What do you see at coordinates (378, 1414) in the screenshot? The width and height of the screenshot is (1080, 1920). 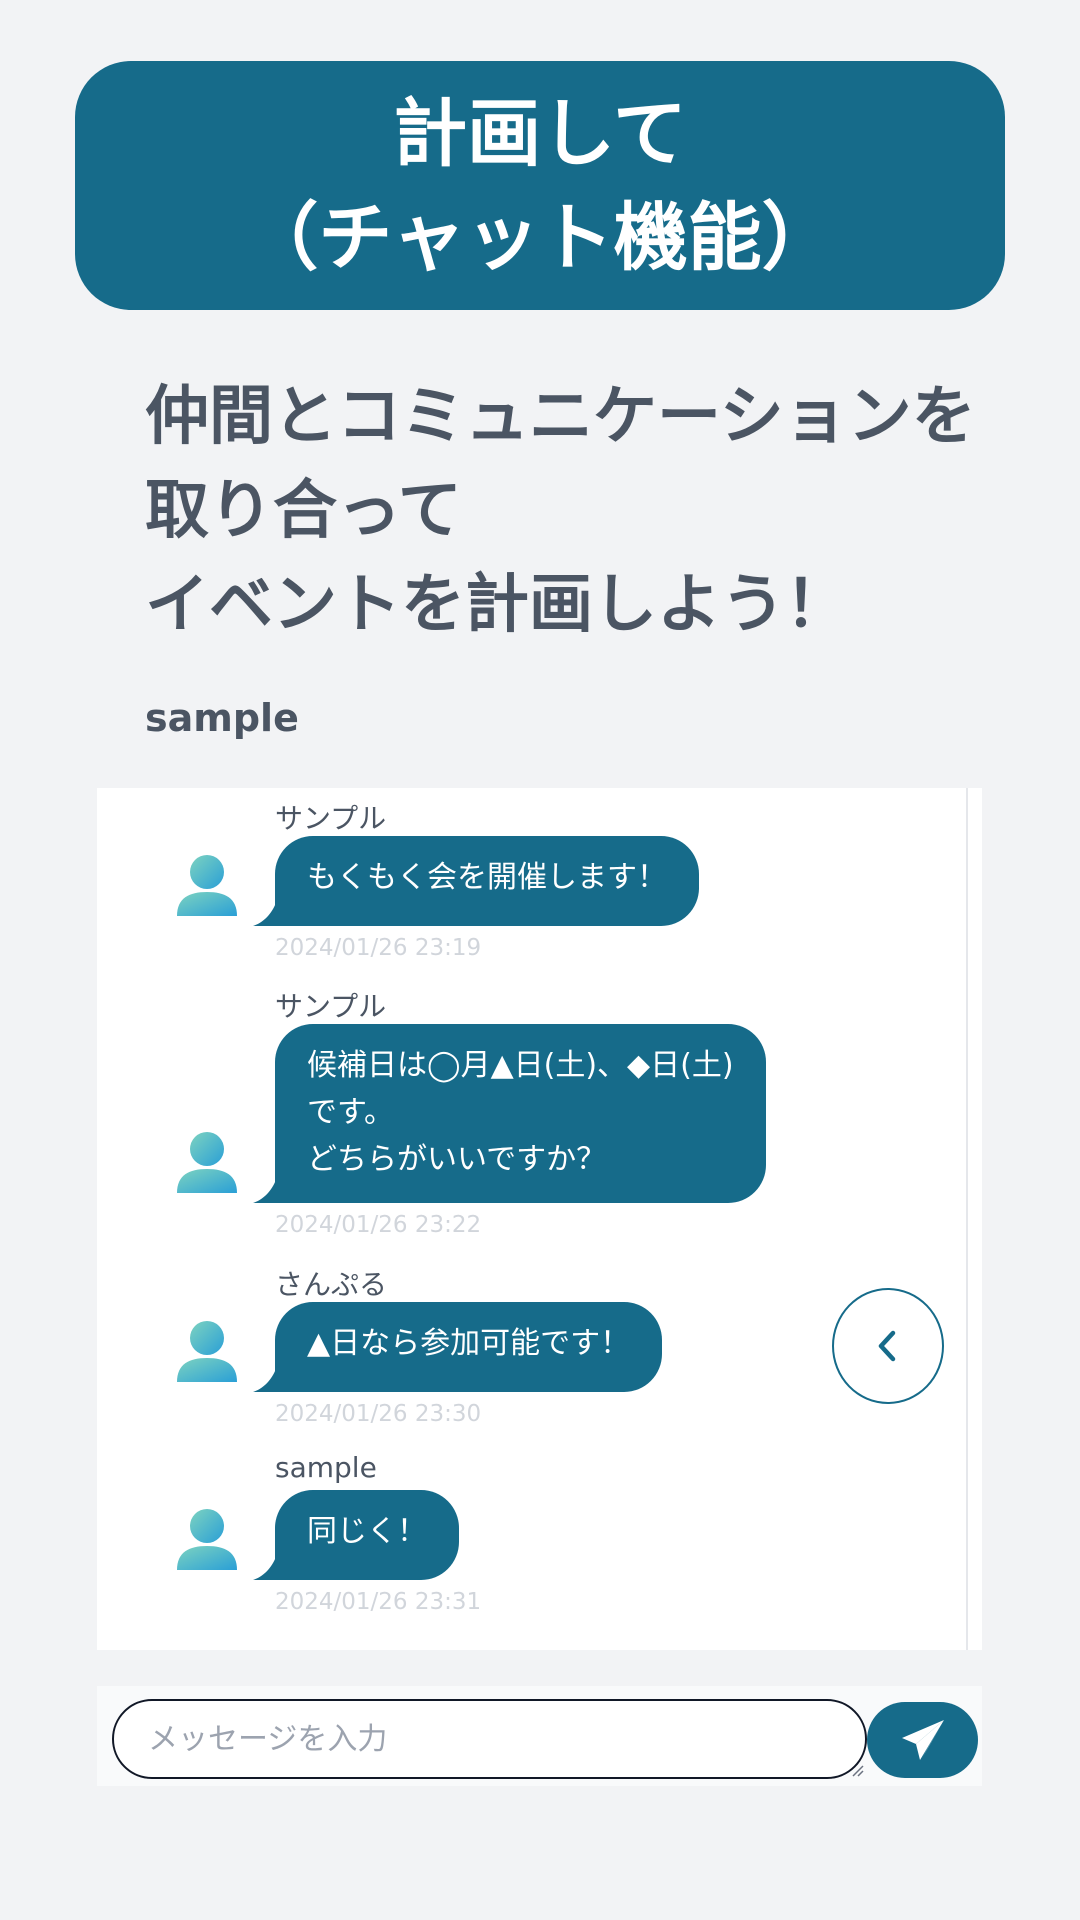 I see `message-timestamp: 2024/01/26 23:30` at bounding box center [378, 1414].